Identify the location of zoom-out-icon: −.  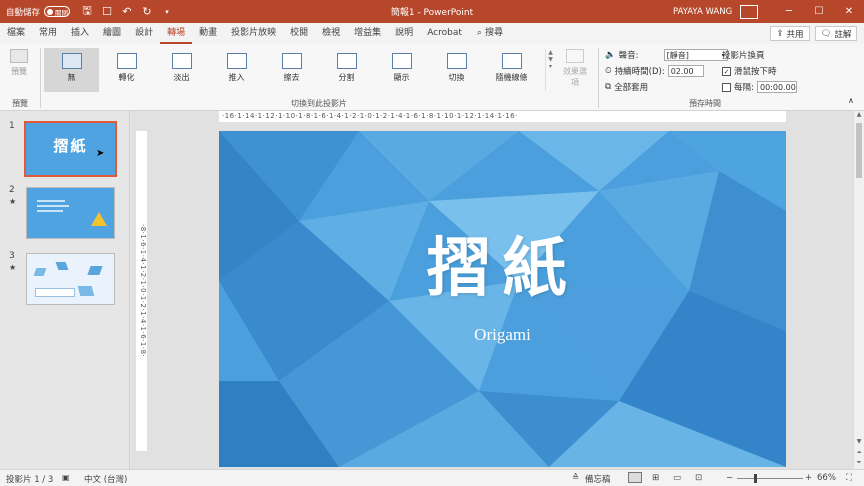
(729, 478).